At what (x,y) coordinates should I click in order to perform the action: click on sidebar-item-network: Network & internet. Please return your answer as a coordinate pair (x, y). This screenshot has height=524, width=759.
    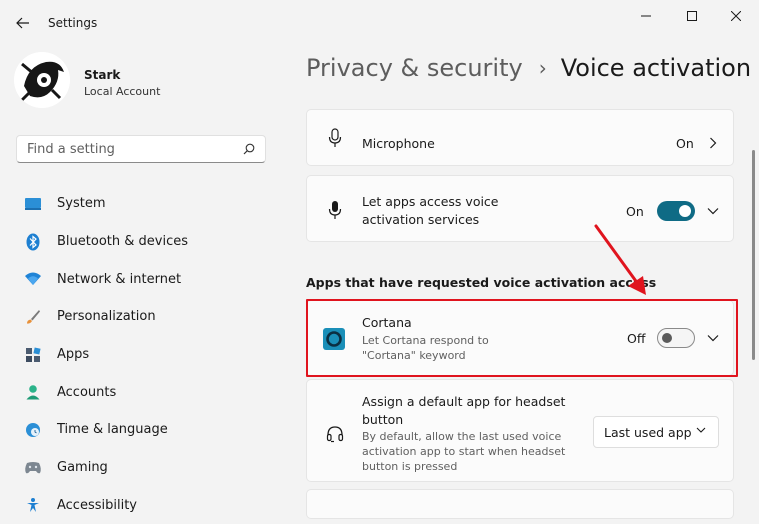
    Looking at the image, I should click on (146, 279).